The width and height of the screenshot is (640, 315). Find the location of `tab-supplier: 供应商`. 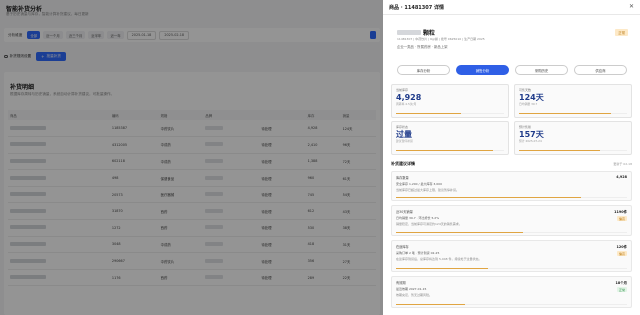

tab-supplier: 供应商 is located at coordinates (600, 70).